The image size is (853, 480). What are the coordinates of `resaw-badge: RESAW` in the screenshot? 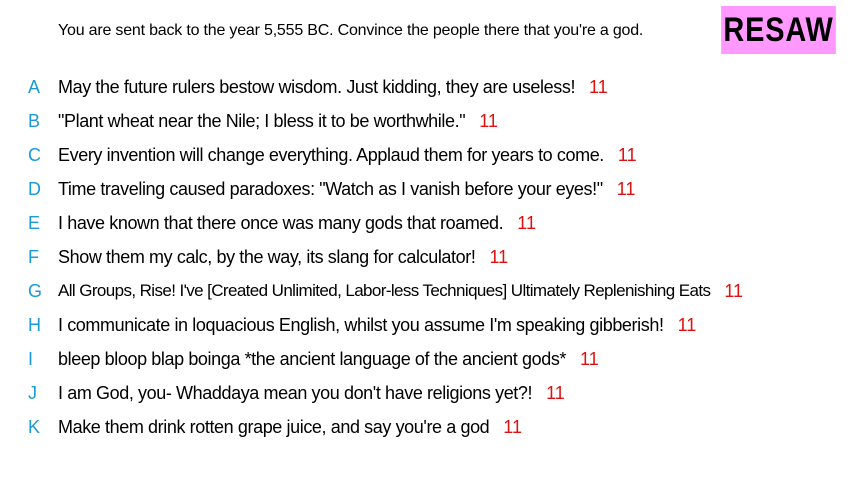 It's located at (778, 30).